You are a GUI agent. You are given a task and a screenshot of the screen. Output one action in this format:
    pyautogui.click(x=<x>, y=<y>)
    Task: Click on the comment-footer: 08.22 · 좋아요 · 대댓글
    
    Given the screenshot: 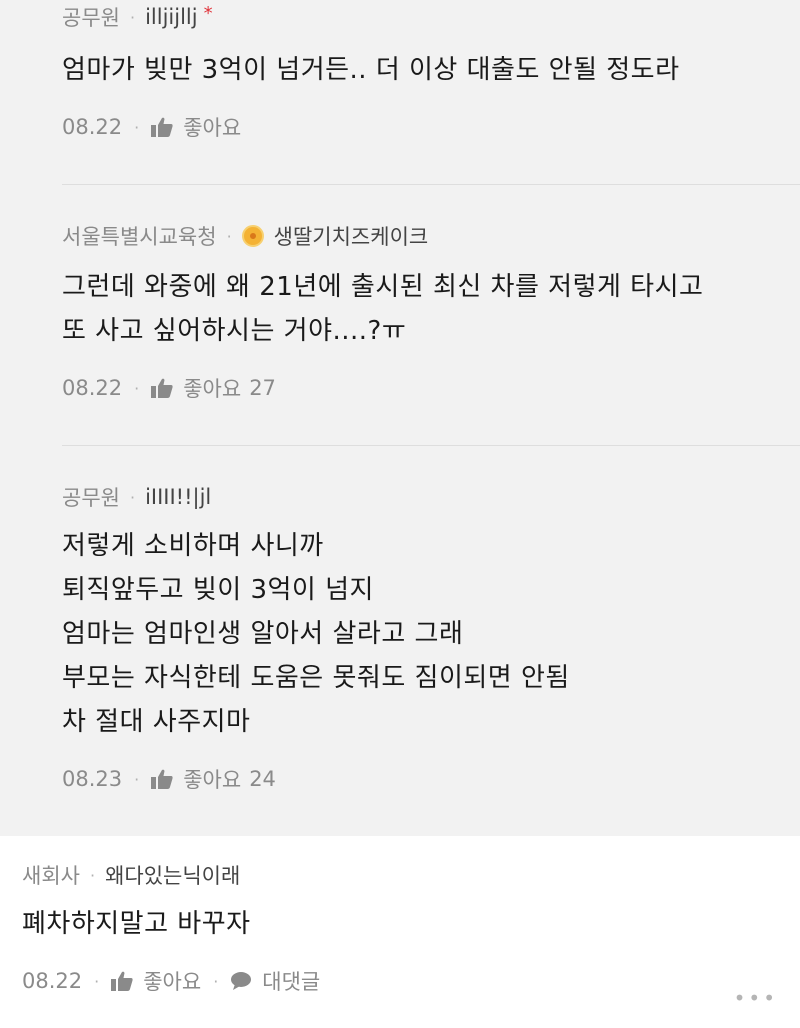 What is the action you would take?
    pyautogui.click(x=171, y=981)
    